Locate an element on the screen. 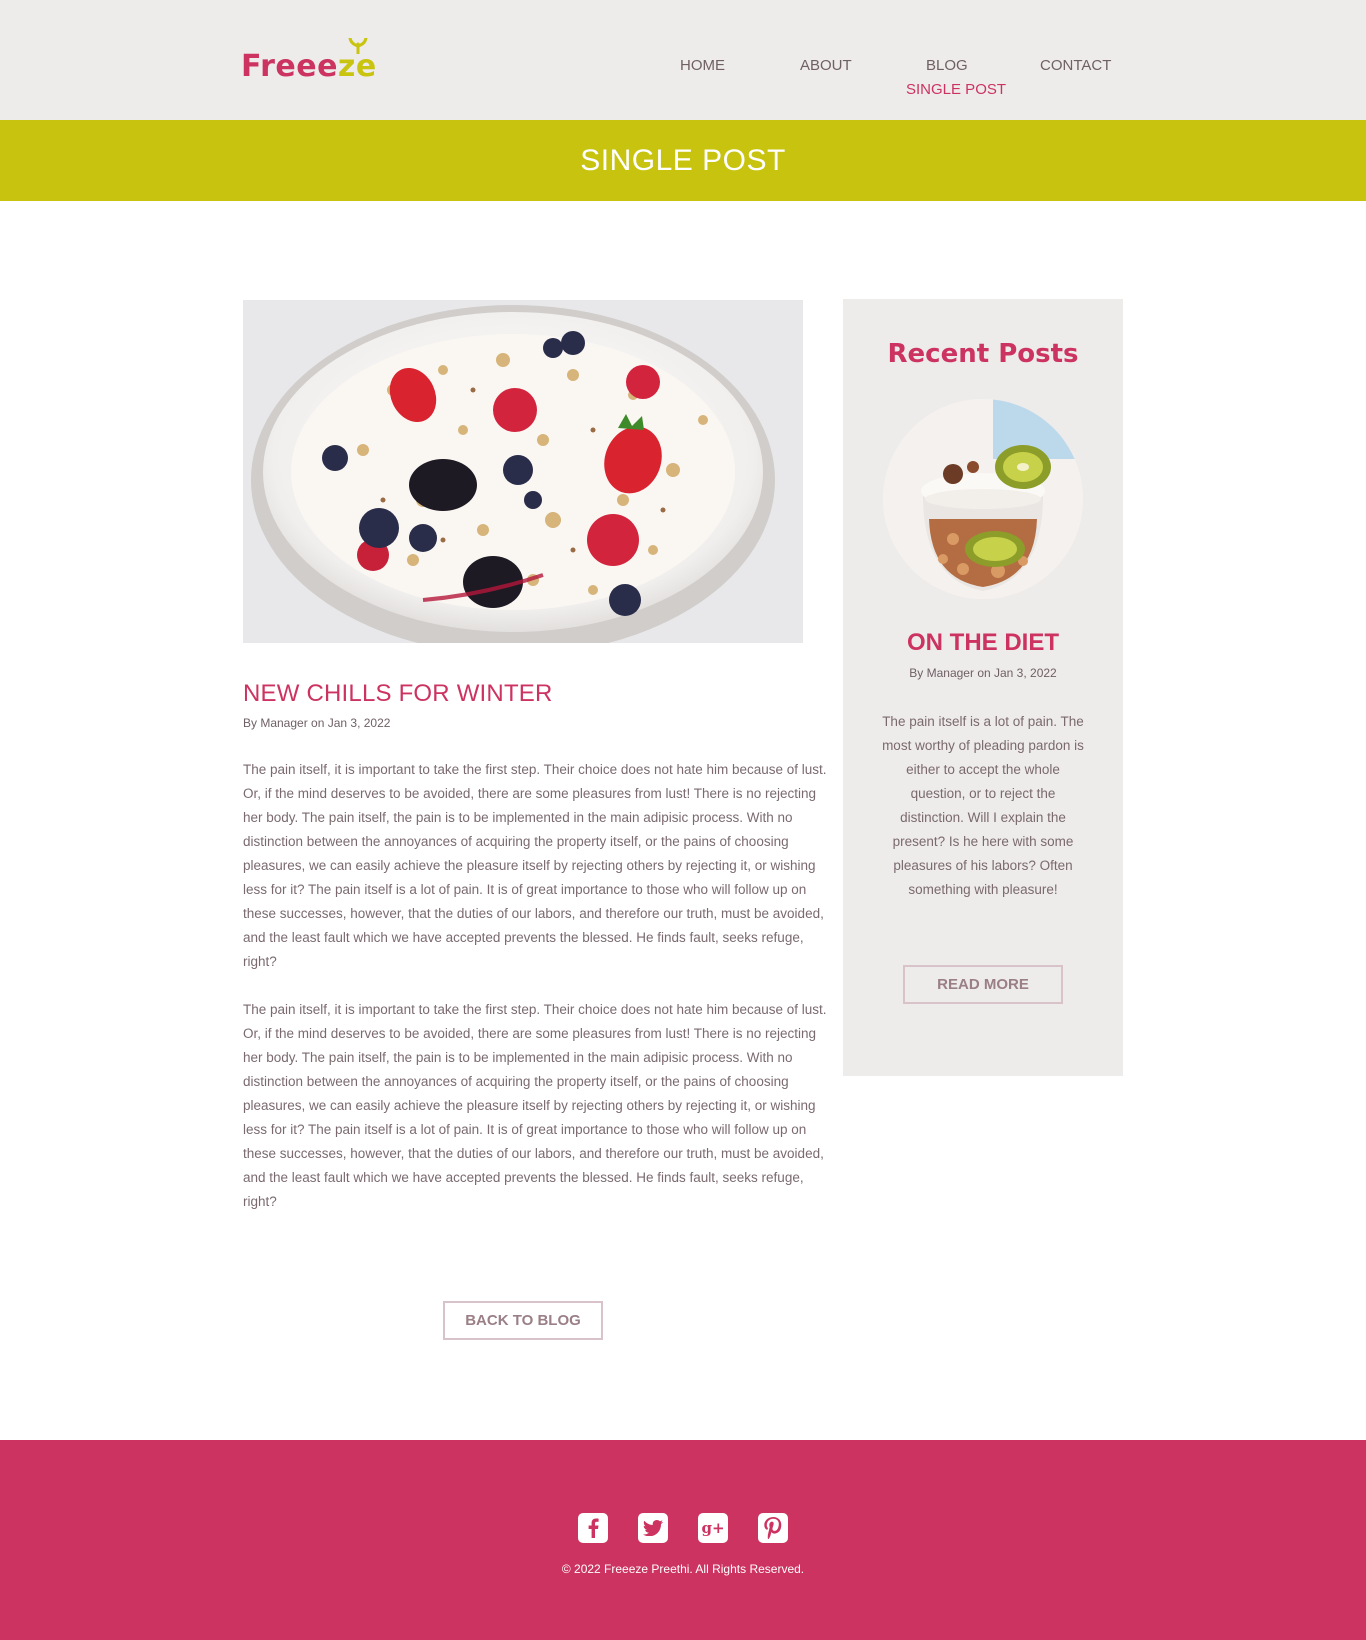  nav-item-home: HOME is located at coordinates (702, 65).